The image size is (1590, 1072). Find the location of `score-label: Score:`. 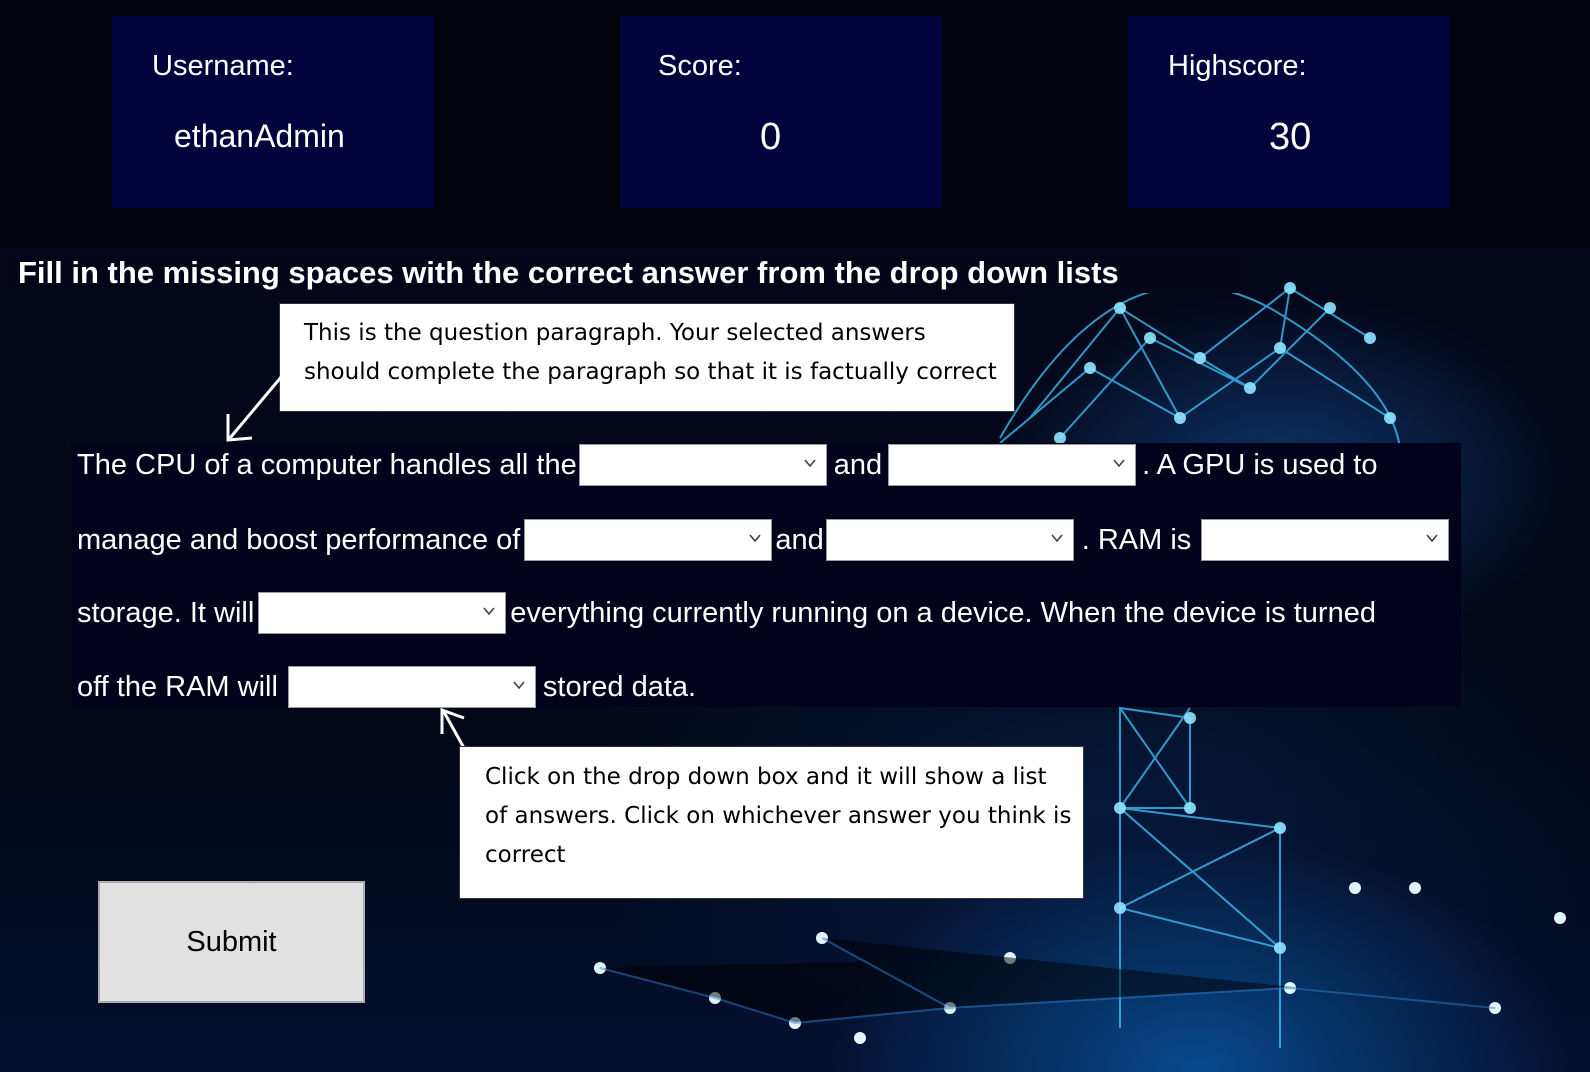

score-label: Score: is located at coordinates (700, 66).